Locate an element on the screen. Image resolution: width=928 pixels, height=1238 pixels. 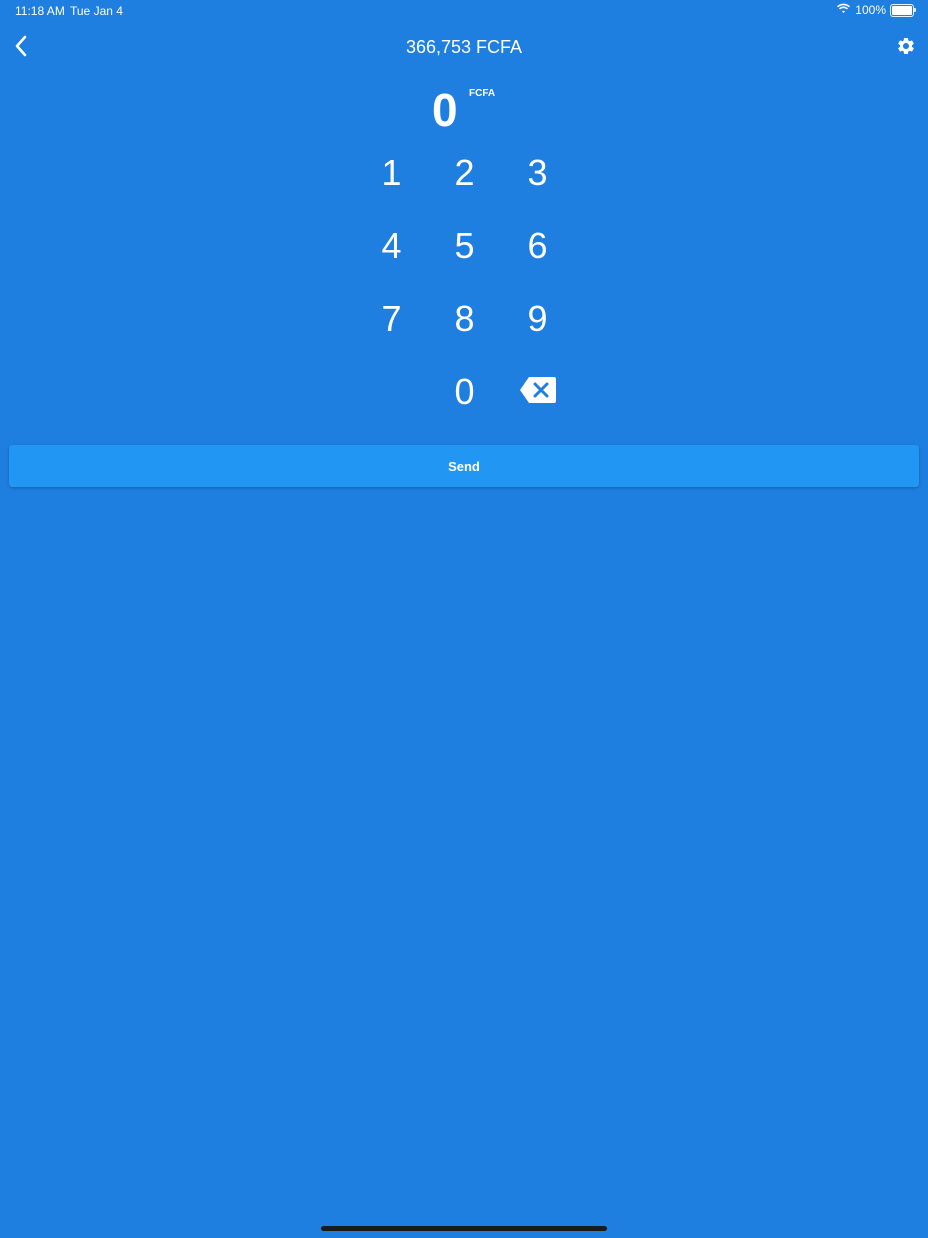
key-5: 5 is located at coordinates (464, 245).